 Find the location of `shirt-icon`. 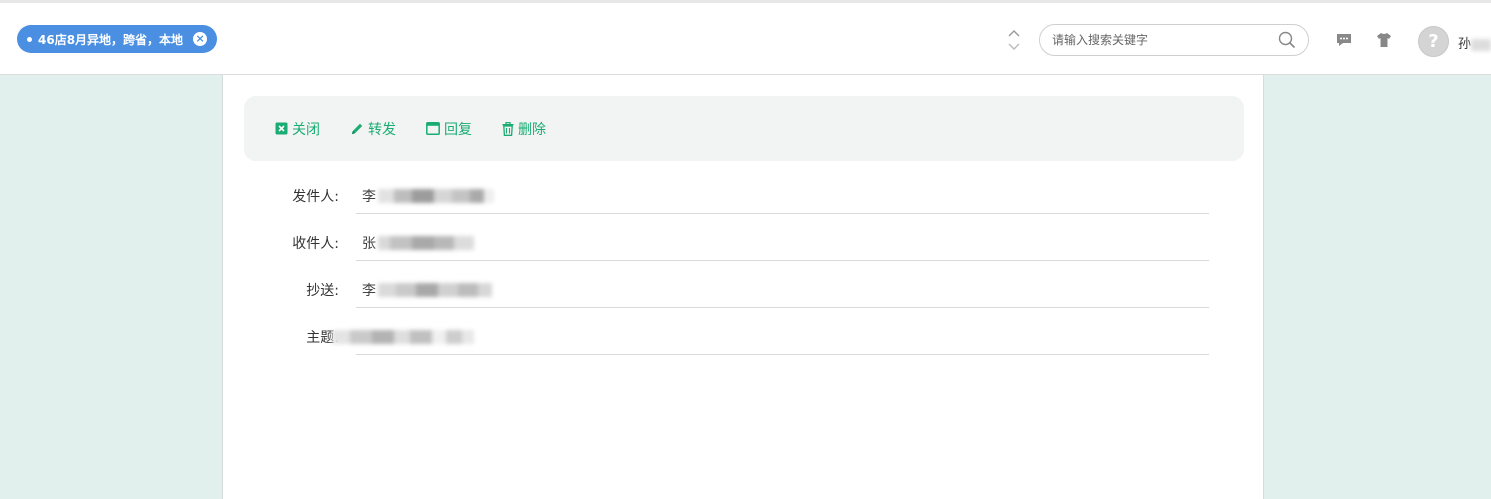

shirt-icon is located at coordinates (1385, 41).